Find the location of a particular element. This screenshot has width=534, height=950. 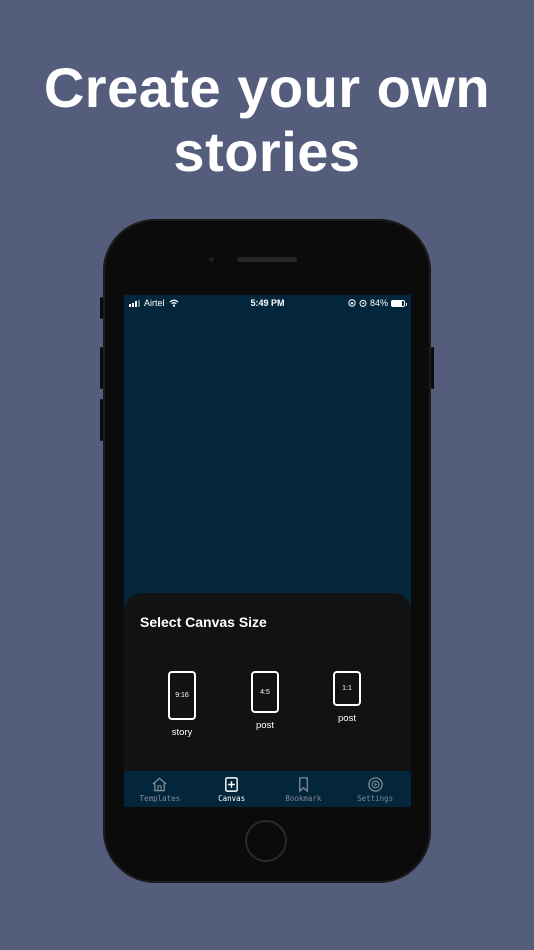

settings-icon is located at coordinates (375, 784).